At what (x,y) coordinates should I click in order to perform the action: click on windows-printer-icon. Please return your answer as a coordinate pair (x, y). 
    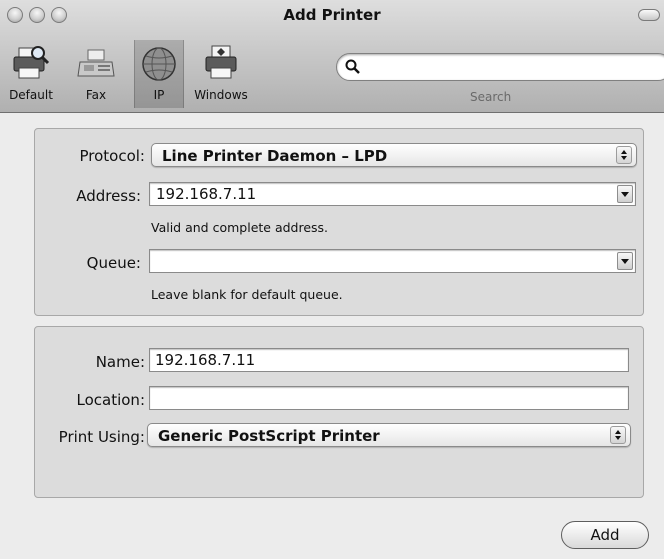
    Looking at the image, I should click on (221, 62).